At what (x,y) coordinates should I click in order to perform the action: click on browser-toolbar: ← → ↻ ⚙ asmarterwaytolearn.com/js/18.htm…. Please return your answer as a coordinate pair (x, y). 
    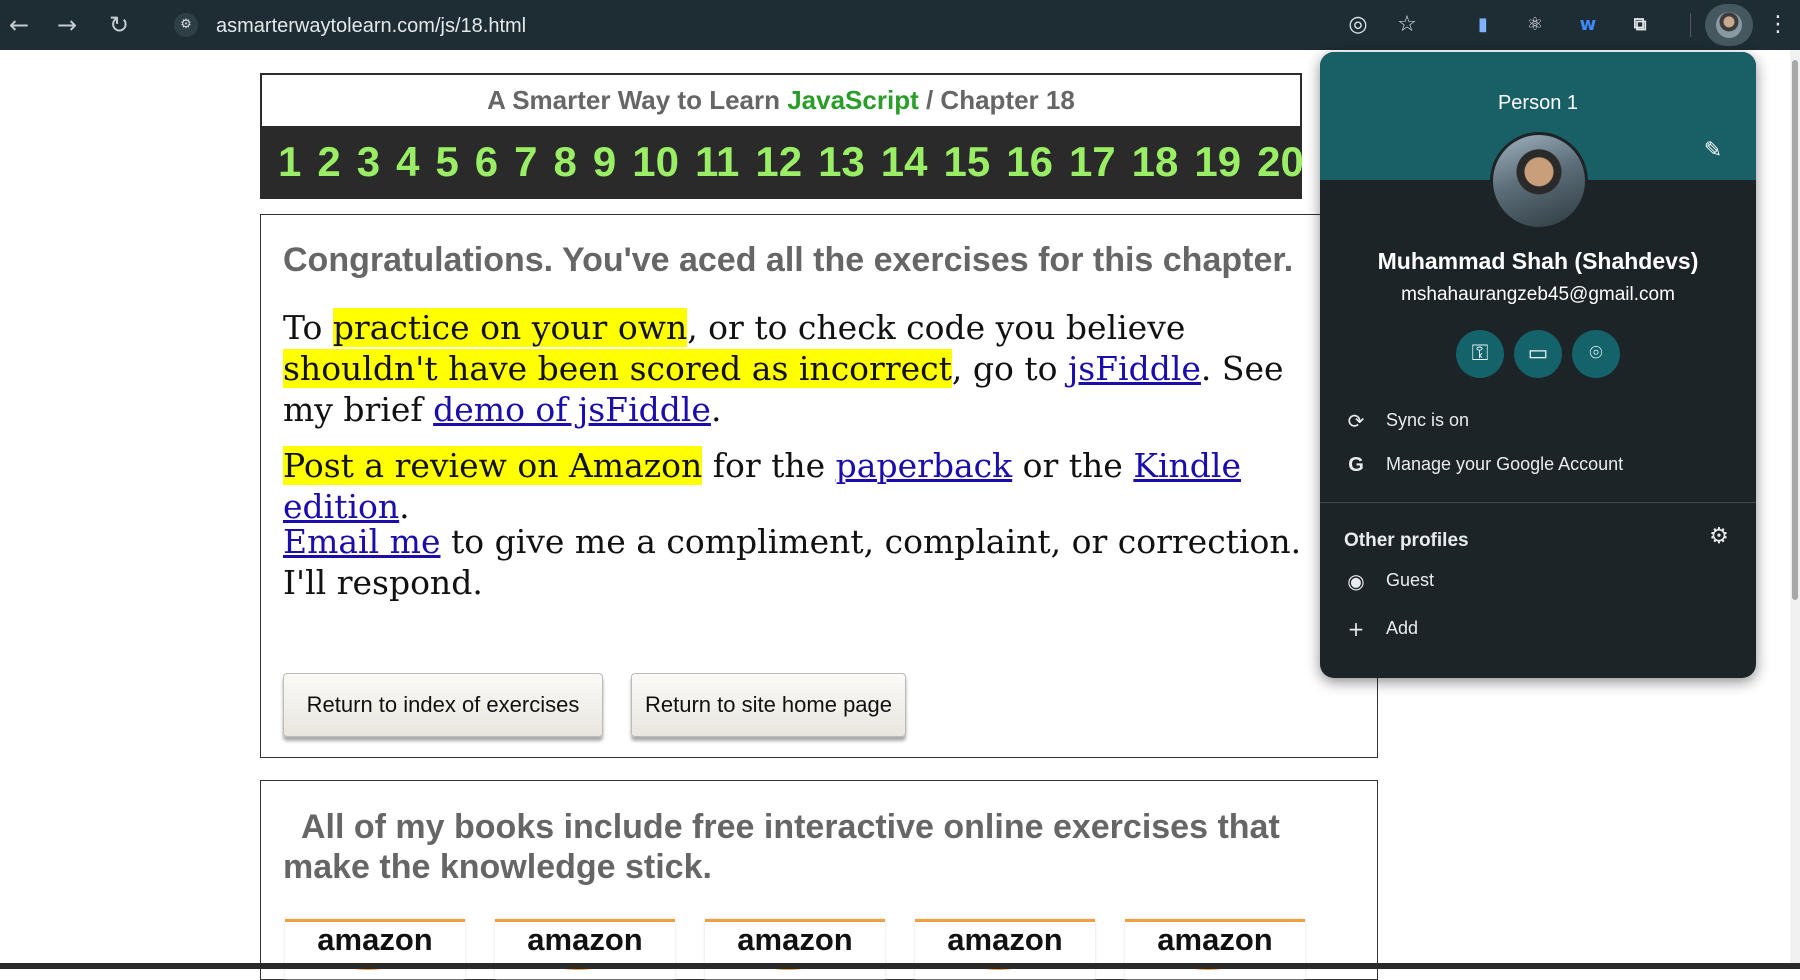
    Looking at the image, I should click on (900, 25).